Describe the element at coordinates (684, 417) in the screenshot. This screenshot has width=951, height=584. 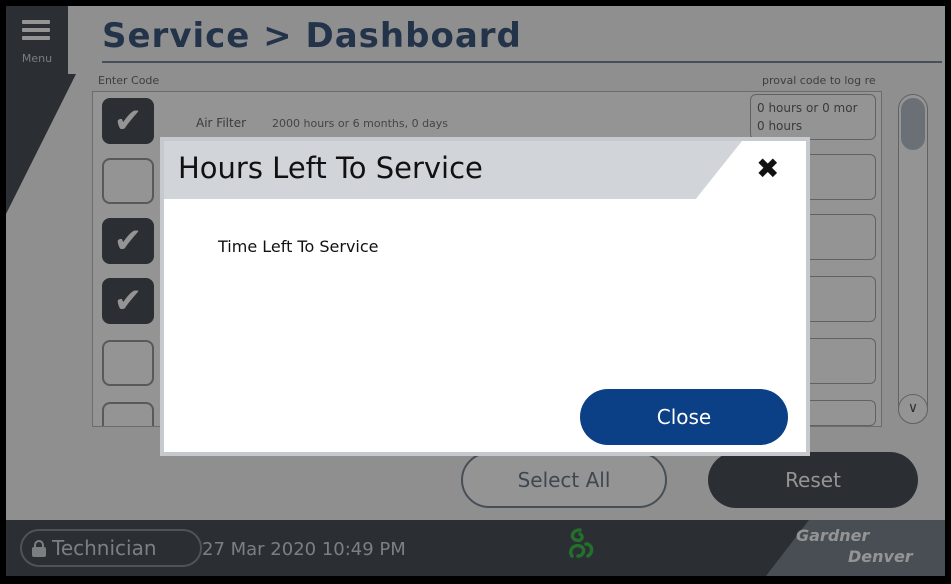
I see `dialog-close-button: Close` at that location.